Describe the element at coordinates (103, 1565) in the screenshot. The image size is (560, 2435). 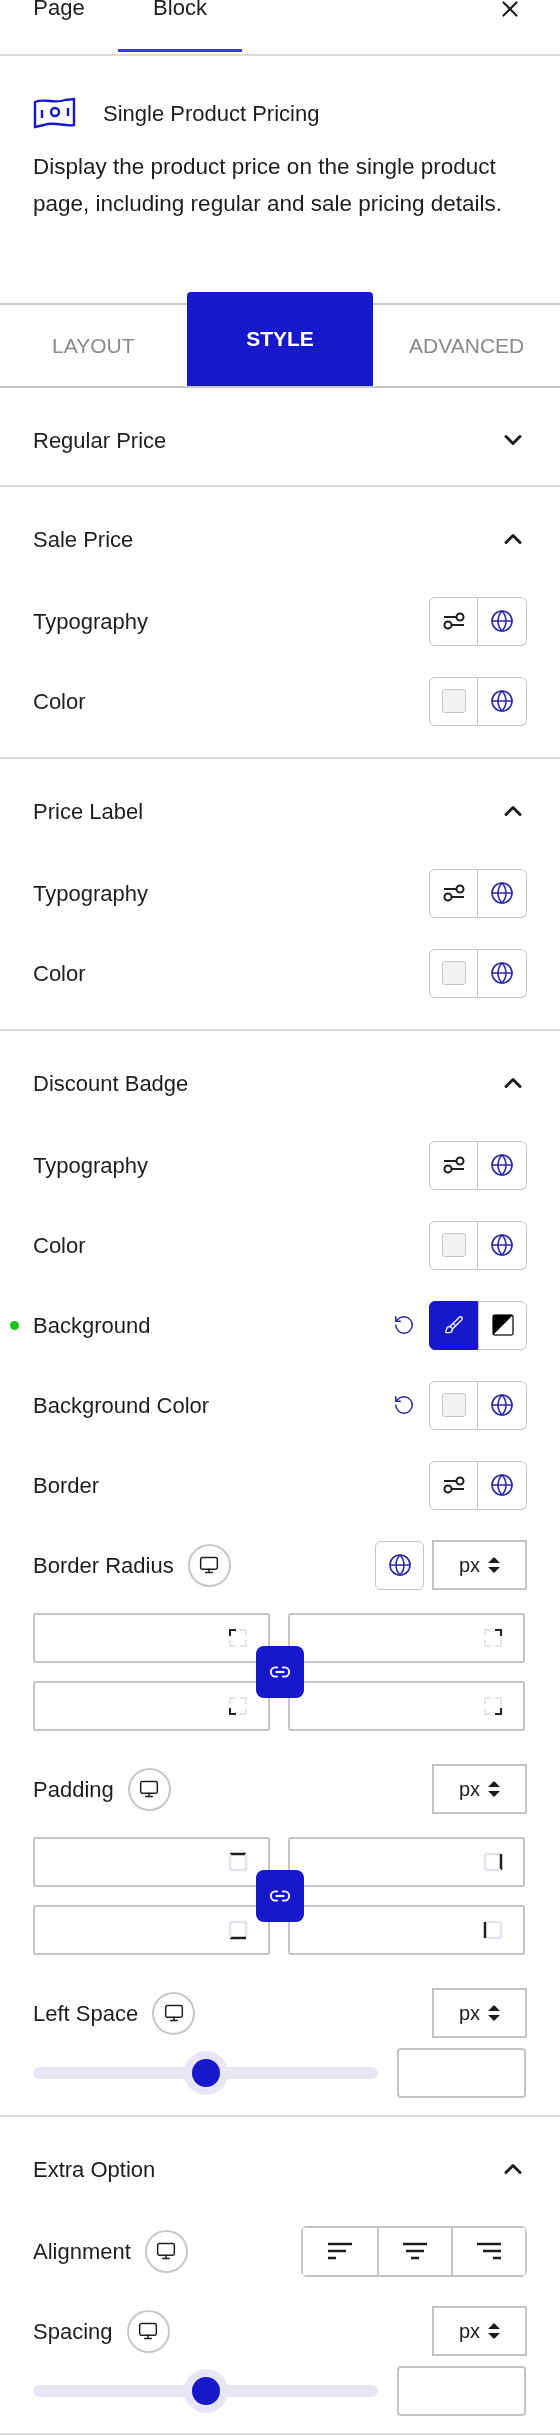
I see `control-label: Border Radius` at that location.